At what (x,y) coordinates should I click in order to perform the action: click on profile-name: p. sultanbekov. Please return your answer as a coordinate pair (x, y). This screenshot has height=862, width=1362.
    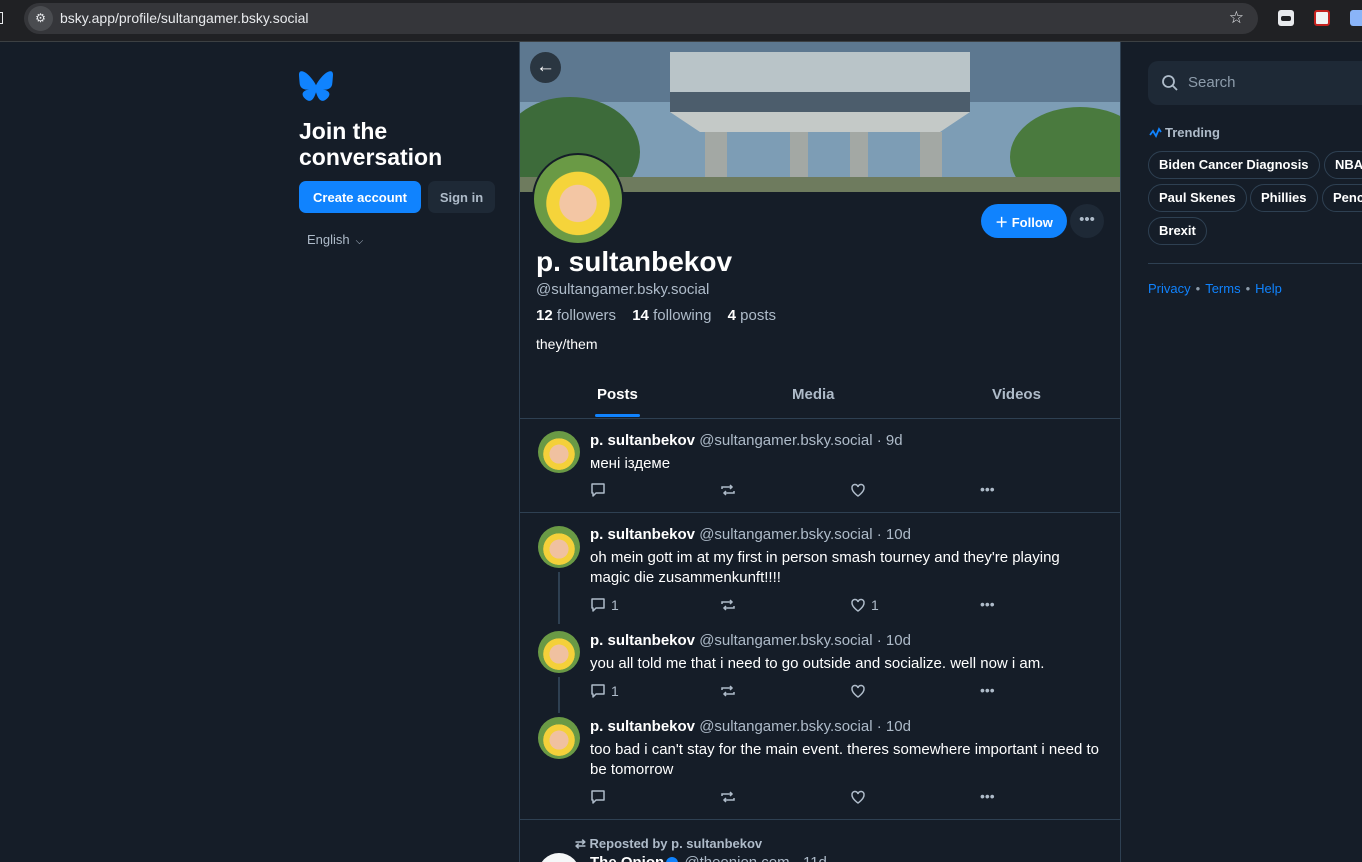
    Looking at the image, I should click on (634, 261).